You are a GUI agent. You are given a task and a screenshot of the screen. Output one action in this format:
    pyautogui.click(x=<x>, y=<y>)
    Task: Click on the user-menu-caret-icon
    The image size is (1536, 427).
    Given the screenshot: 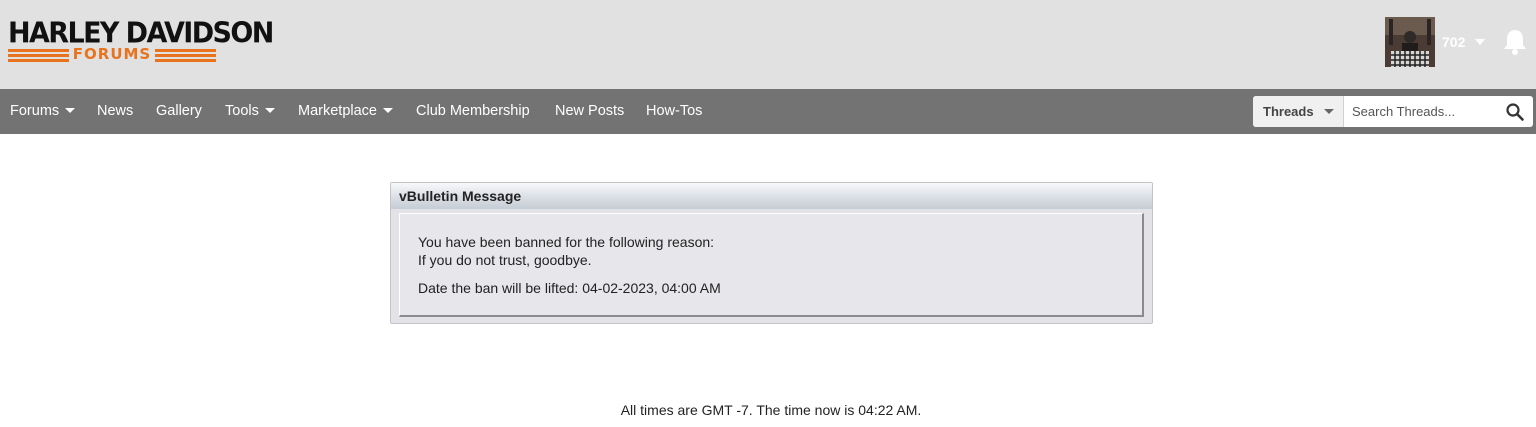 What is the action you would take?
    pyautogui.click(x=1480, y=42)
    